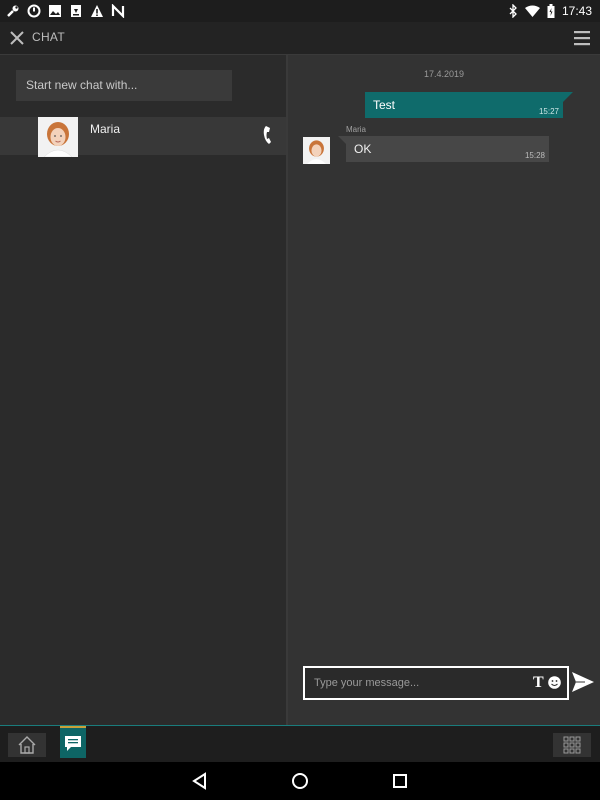  I want to click on contact-name: Maria, so click(105, 129).